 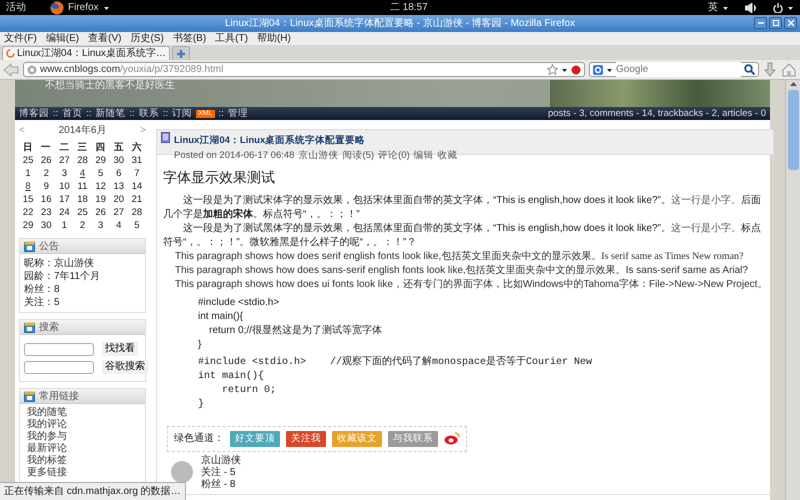 What do you see at coordinates (793, 84) in the screenshot?
I see `up-arrow-icon` at bounding box center [793, 84].